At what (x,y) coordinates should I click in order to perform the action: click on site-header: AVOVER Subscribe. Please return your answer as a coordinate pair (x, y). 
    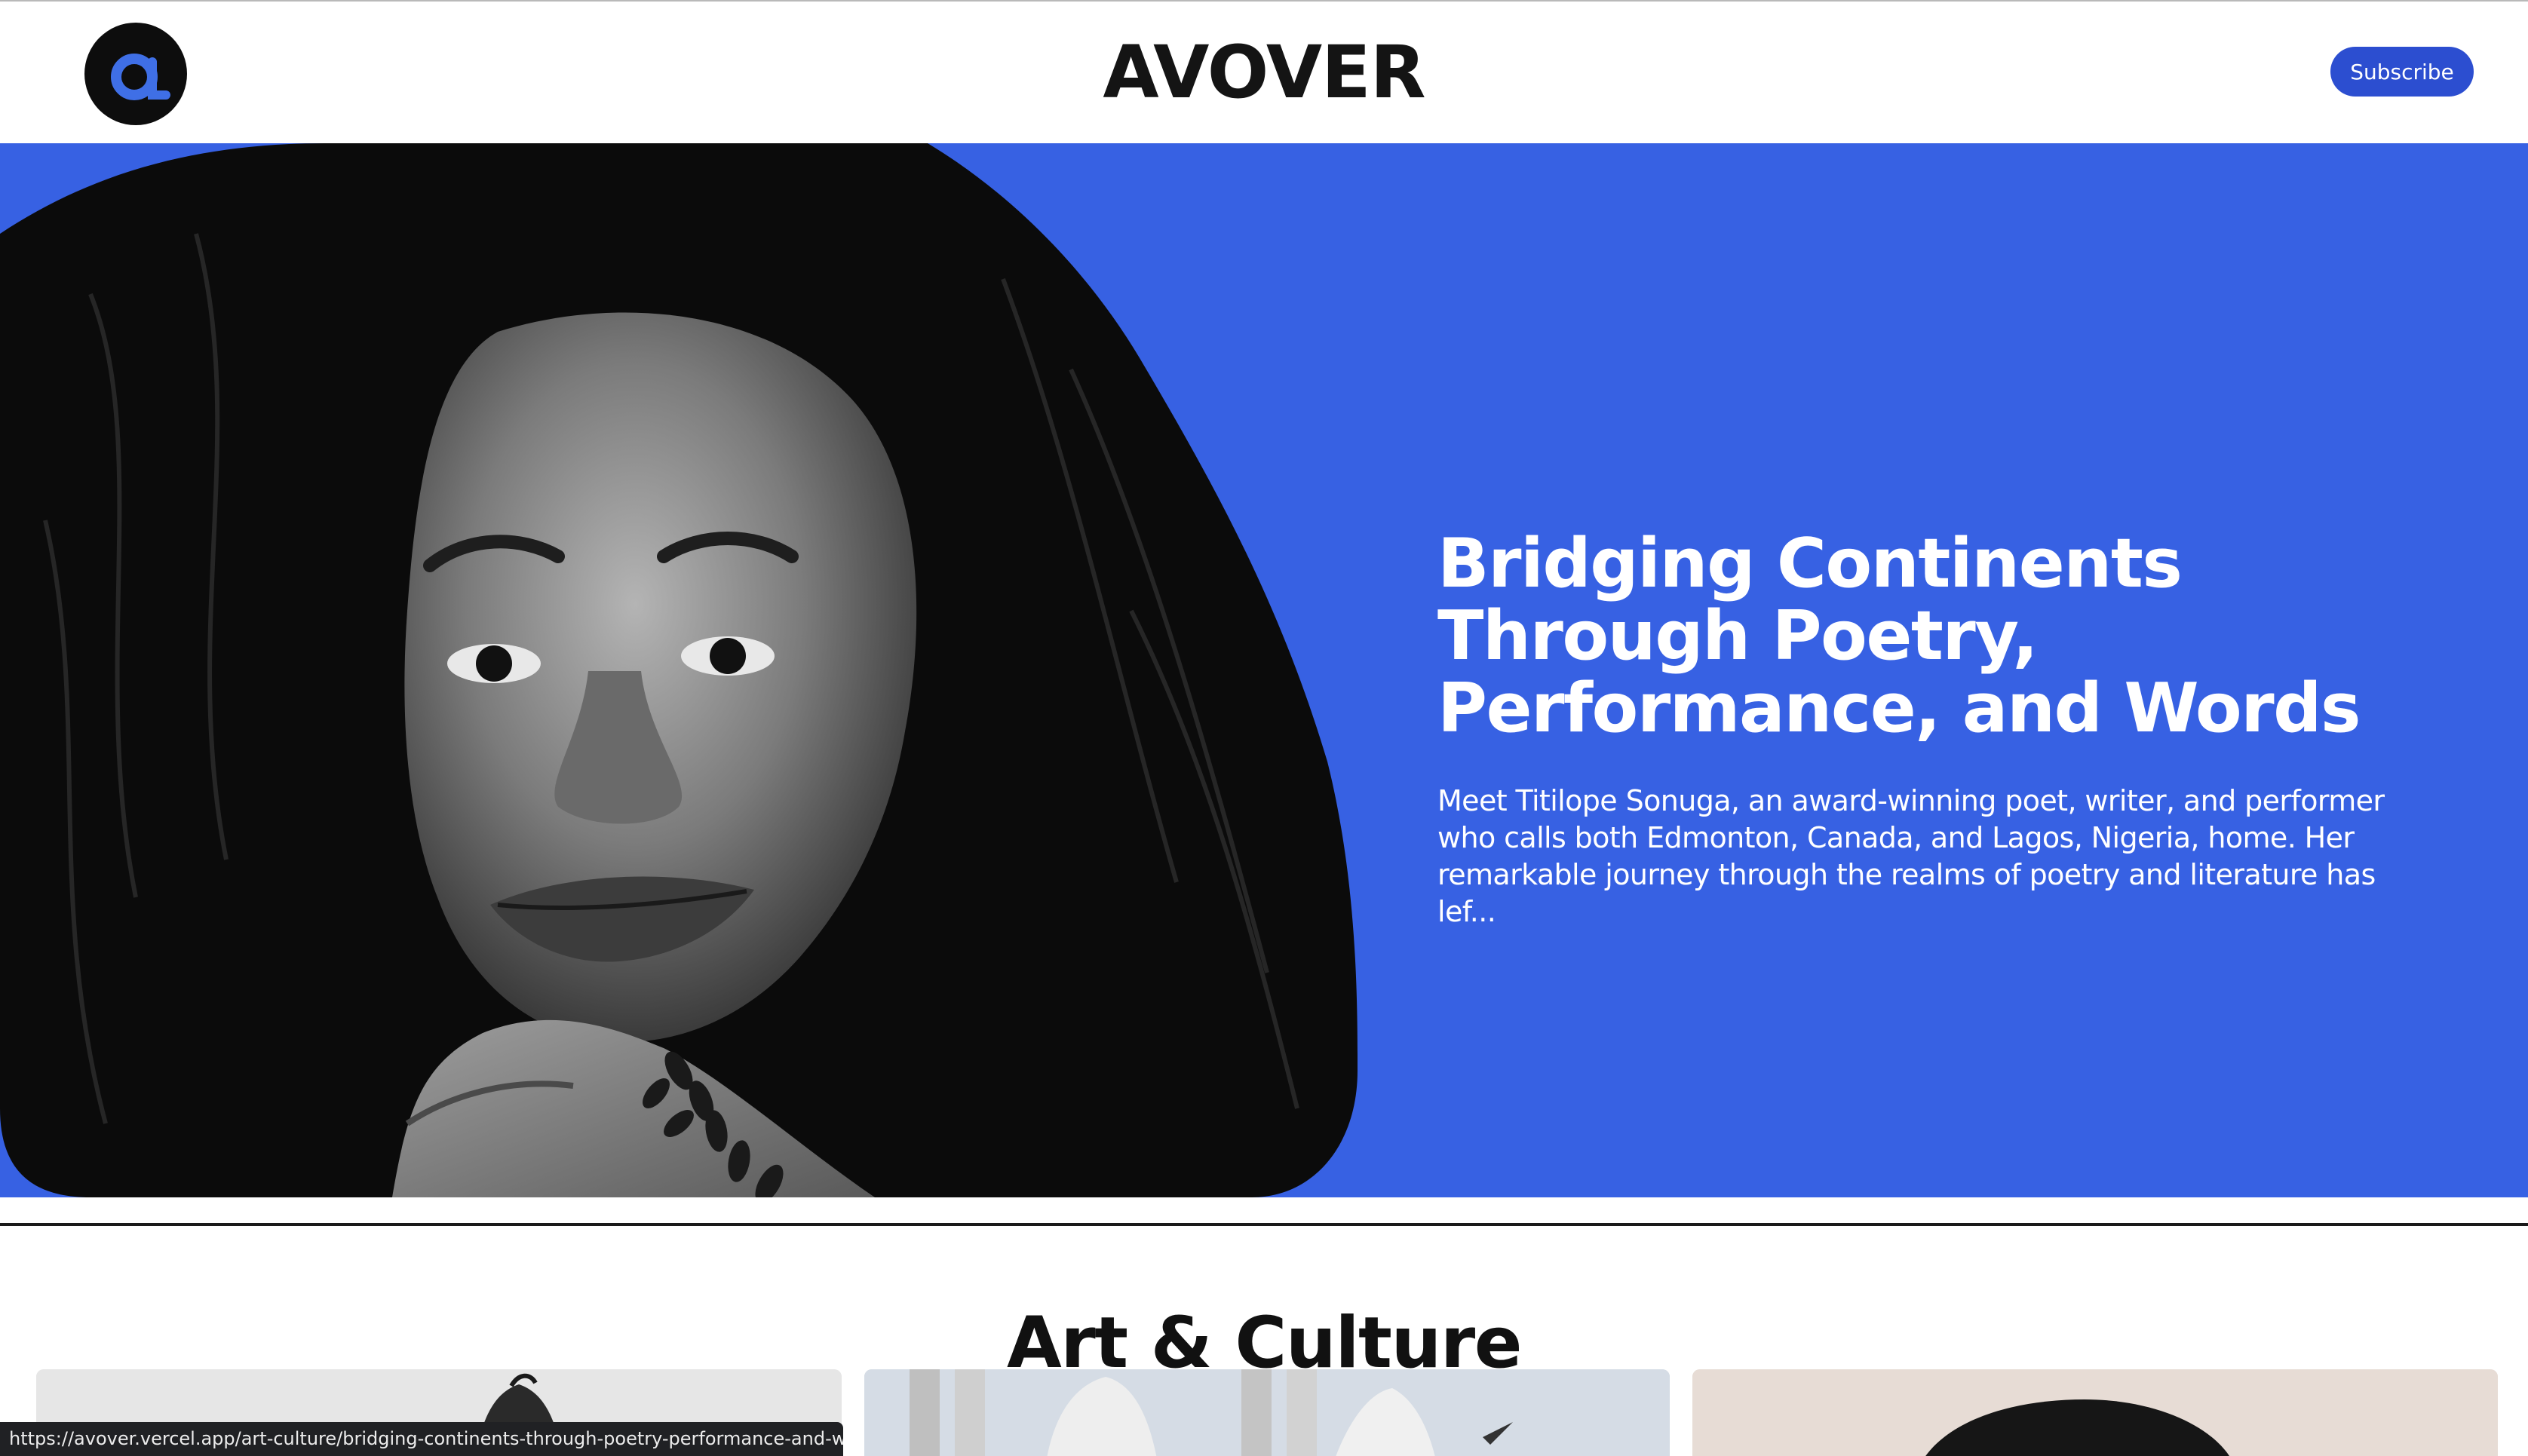
    Looking at the image, I should click on (1264, 72).